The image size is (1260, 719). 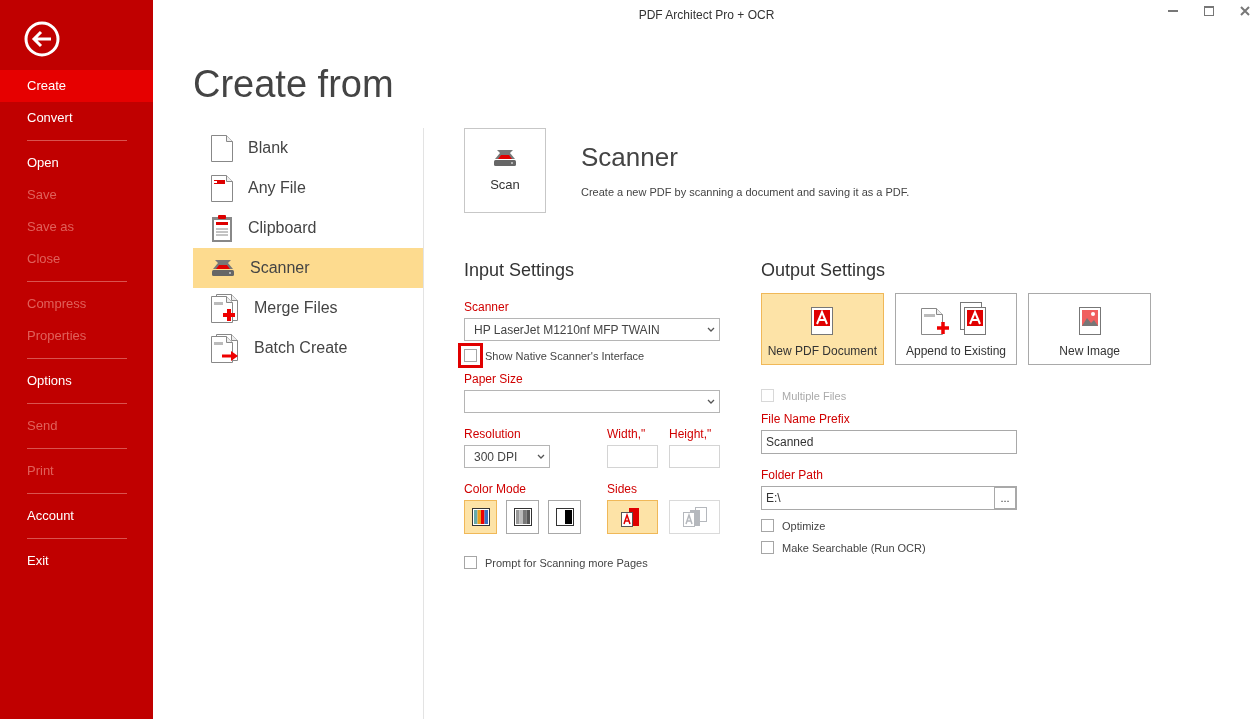 What do you see at coordinates (566, 562) in the screenshot?
I see `checkbox-label: Prompt for Scanning more Pages` at bounding box center [566, 562].